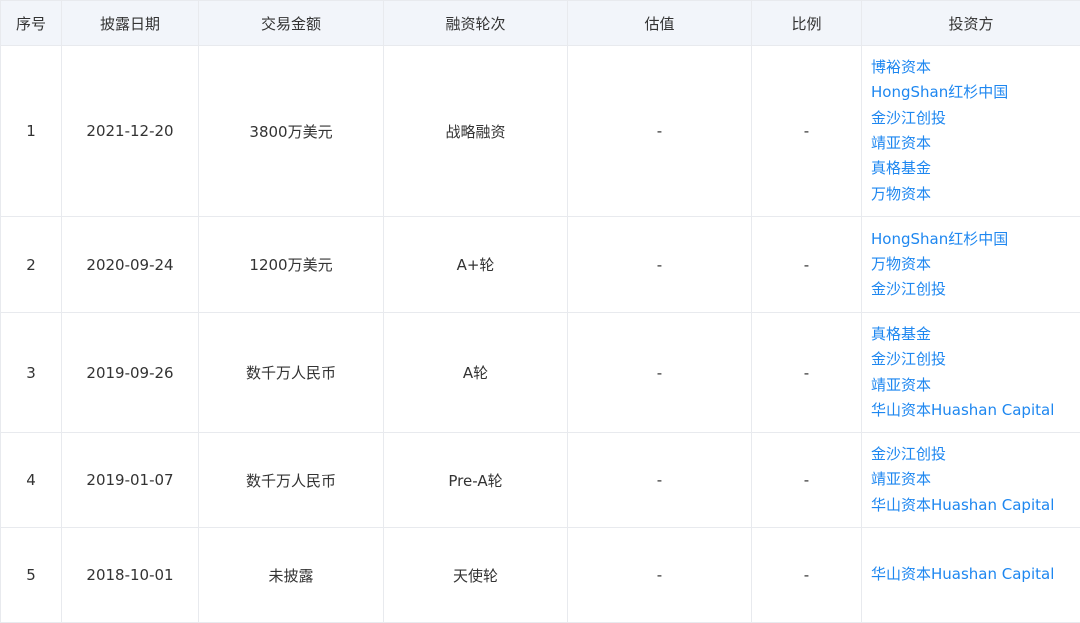 Image resolution: width=1080 pixels, height=623 pixels. I want to click on cell-round: A+轮, so click(476, 265).